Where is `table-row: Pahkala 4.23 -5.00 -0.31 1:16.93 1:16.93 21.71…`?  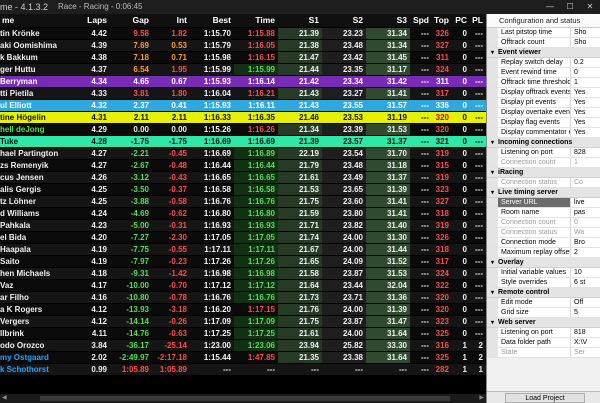
table-row: Pahkala 4.23 -5.00 -0.31 1:16.93 1:16.93 21.71… is located at coordinates (243, 224).